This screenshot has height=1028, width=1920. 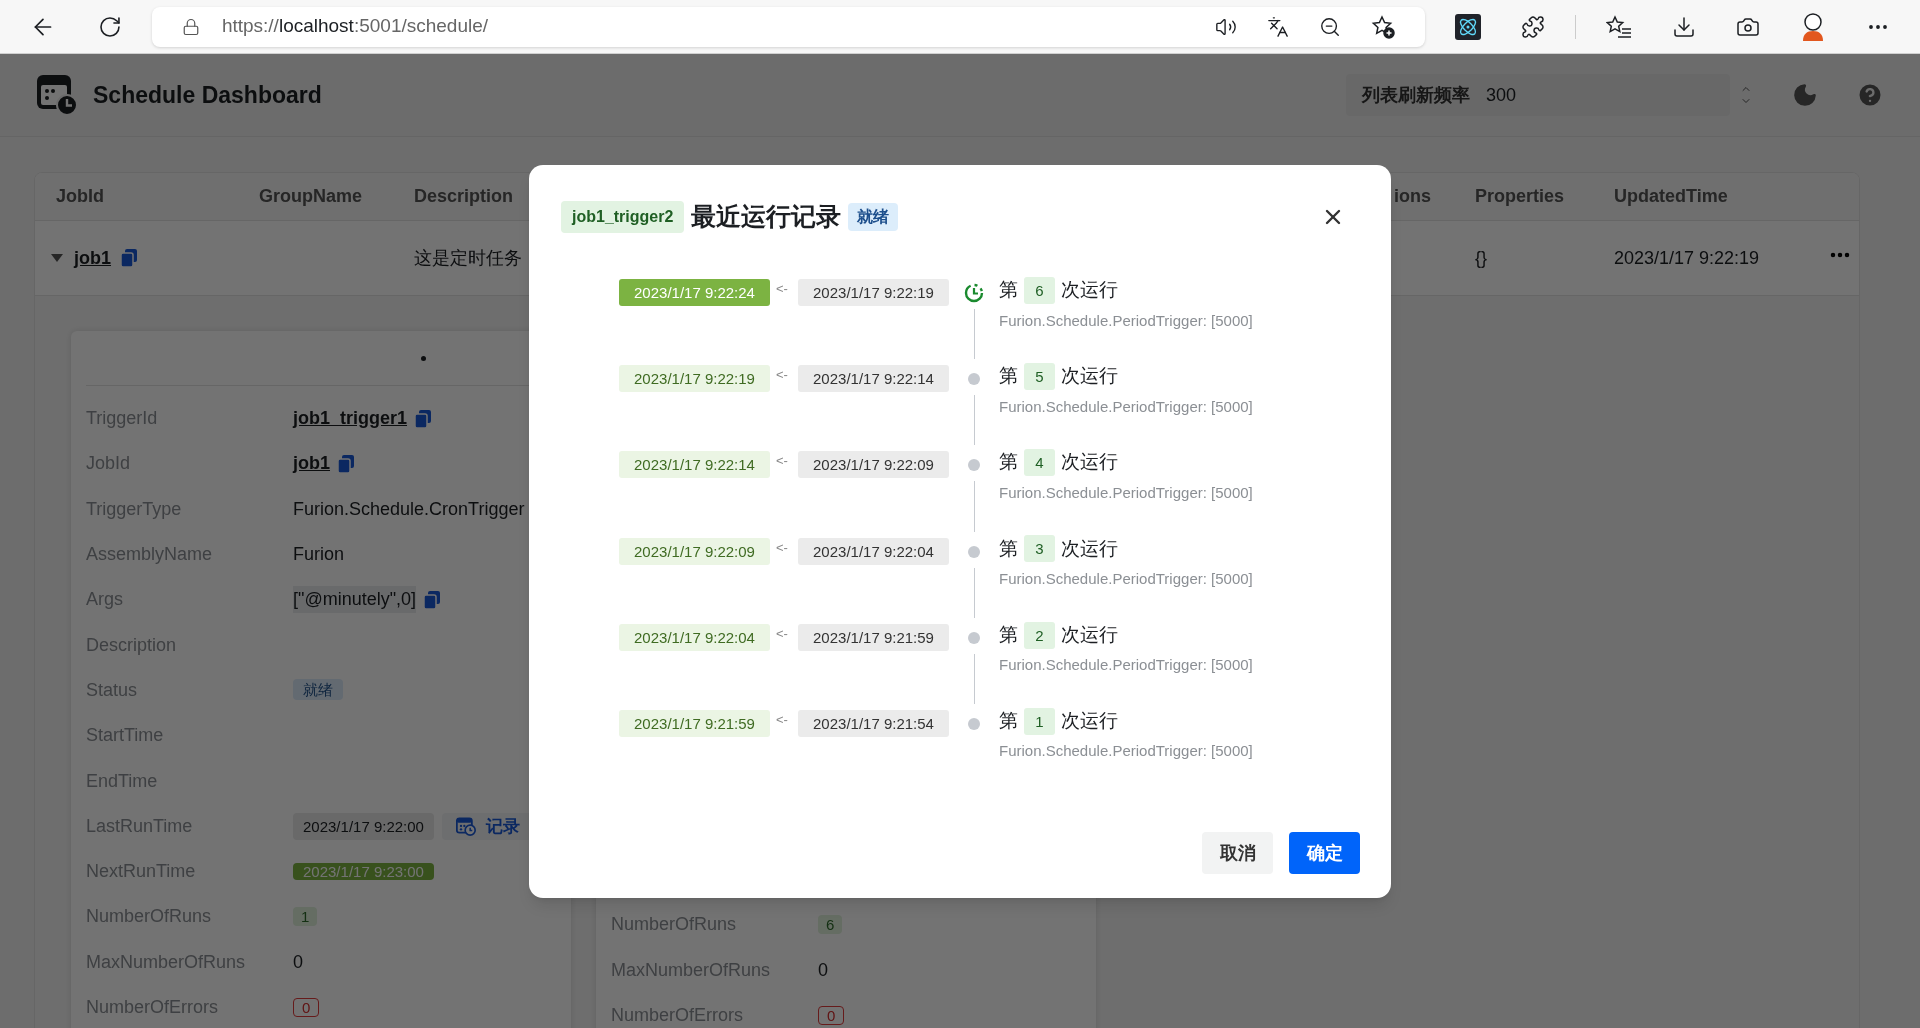 I want to click on column-header: UpdatedTime, so click(x=1671, y=196).